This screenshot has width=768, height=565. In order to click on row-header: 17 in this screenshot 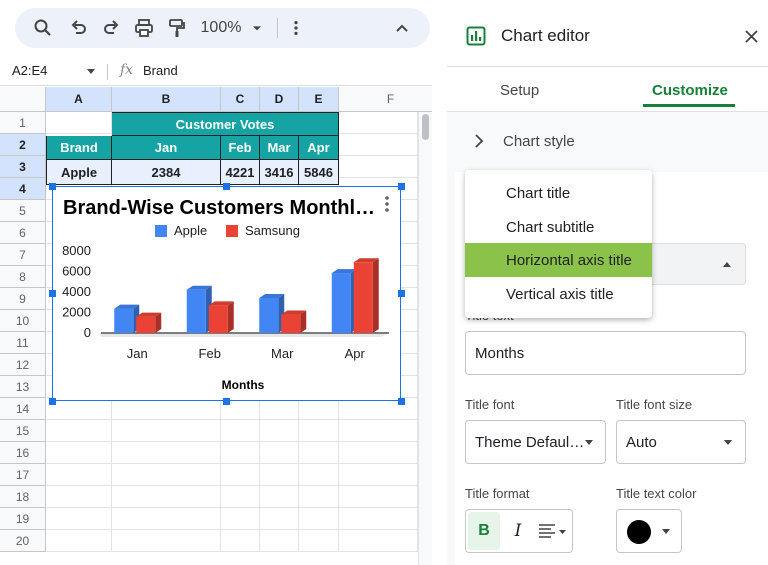, I will do `click(23, 475)`.